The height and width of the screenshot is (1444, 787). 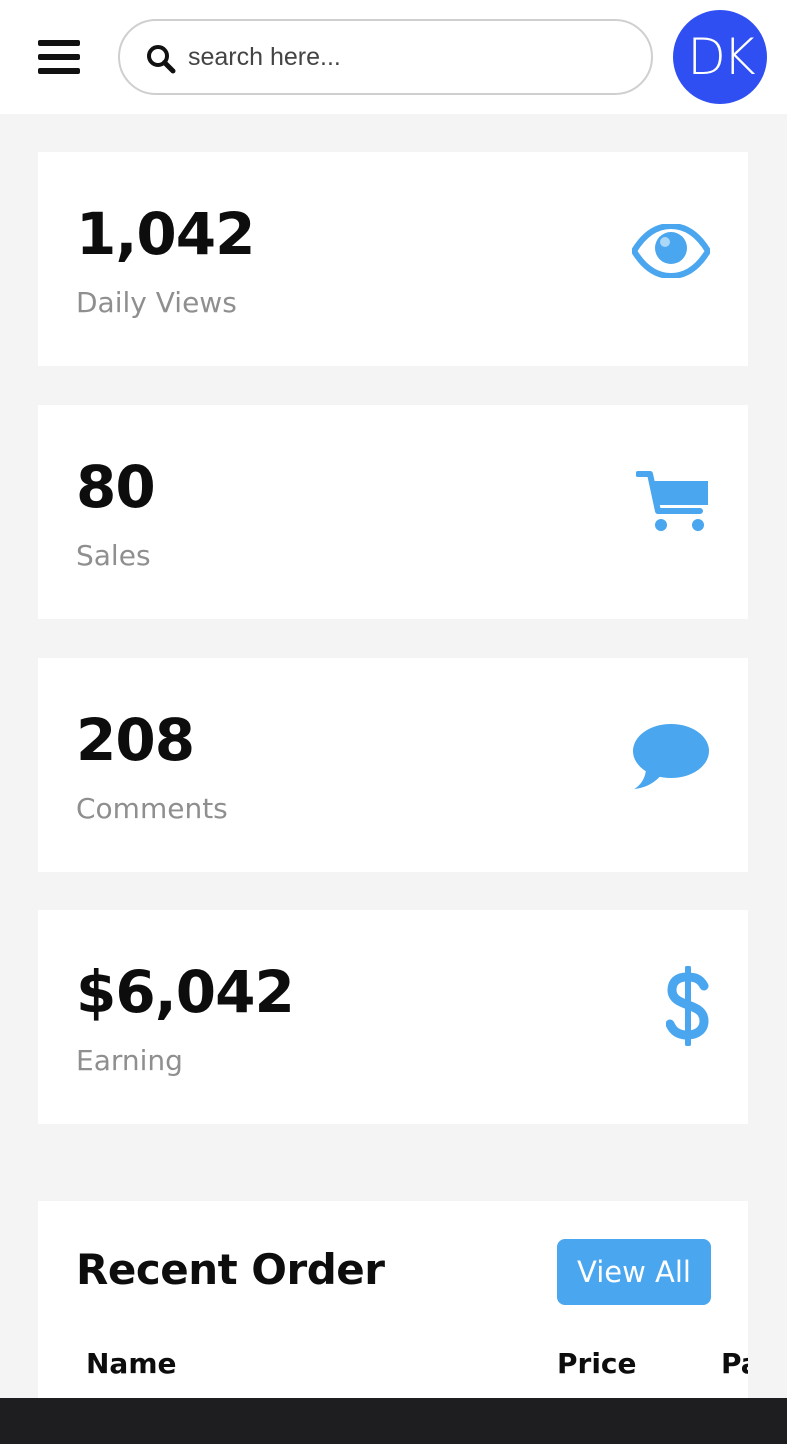 What do you see at coordinates (152, 808) in the screenshot?
I see `stat-label: Comments` at bounding box center [152, 808].